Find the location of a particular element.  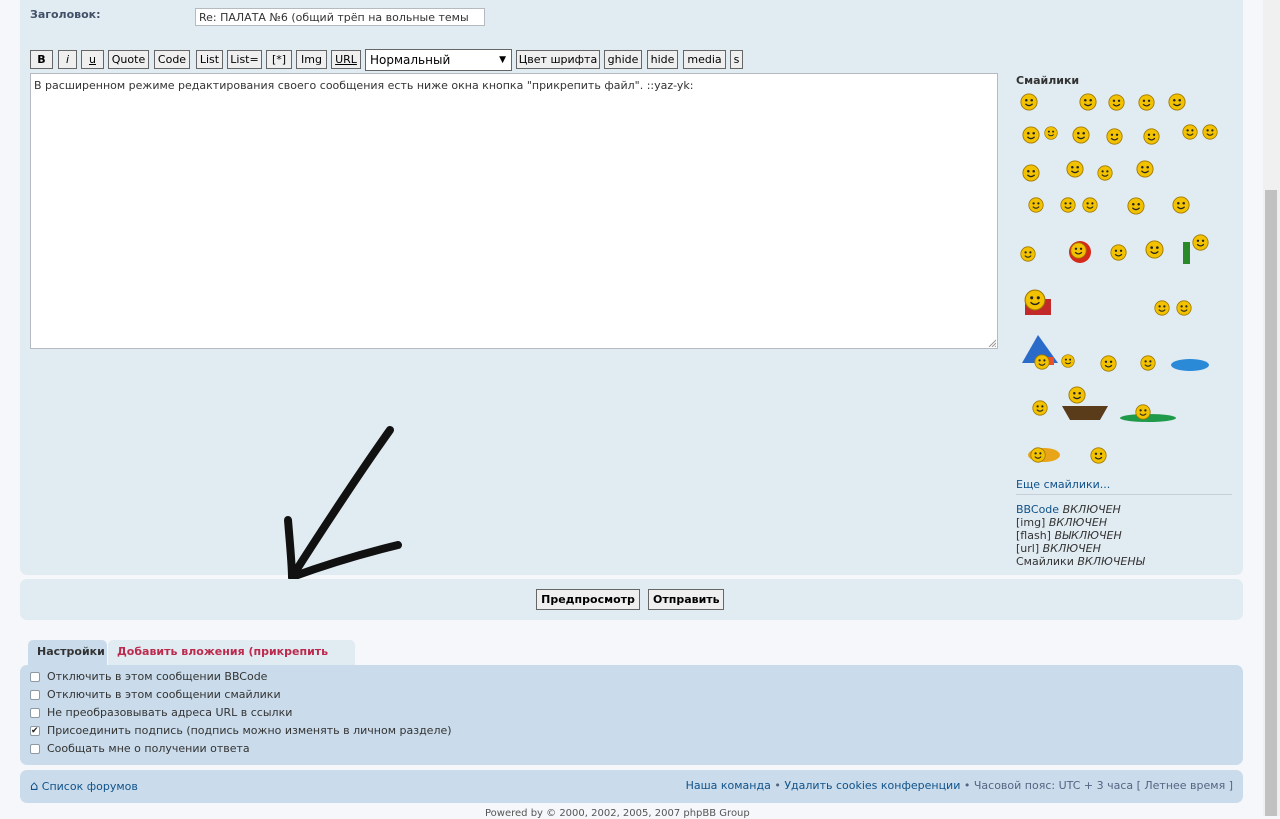

bold-button: B is located at coordinates (41, 59).